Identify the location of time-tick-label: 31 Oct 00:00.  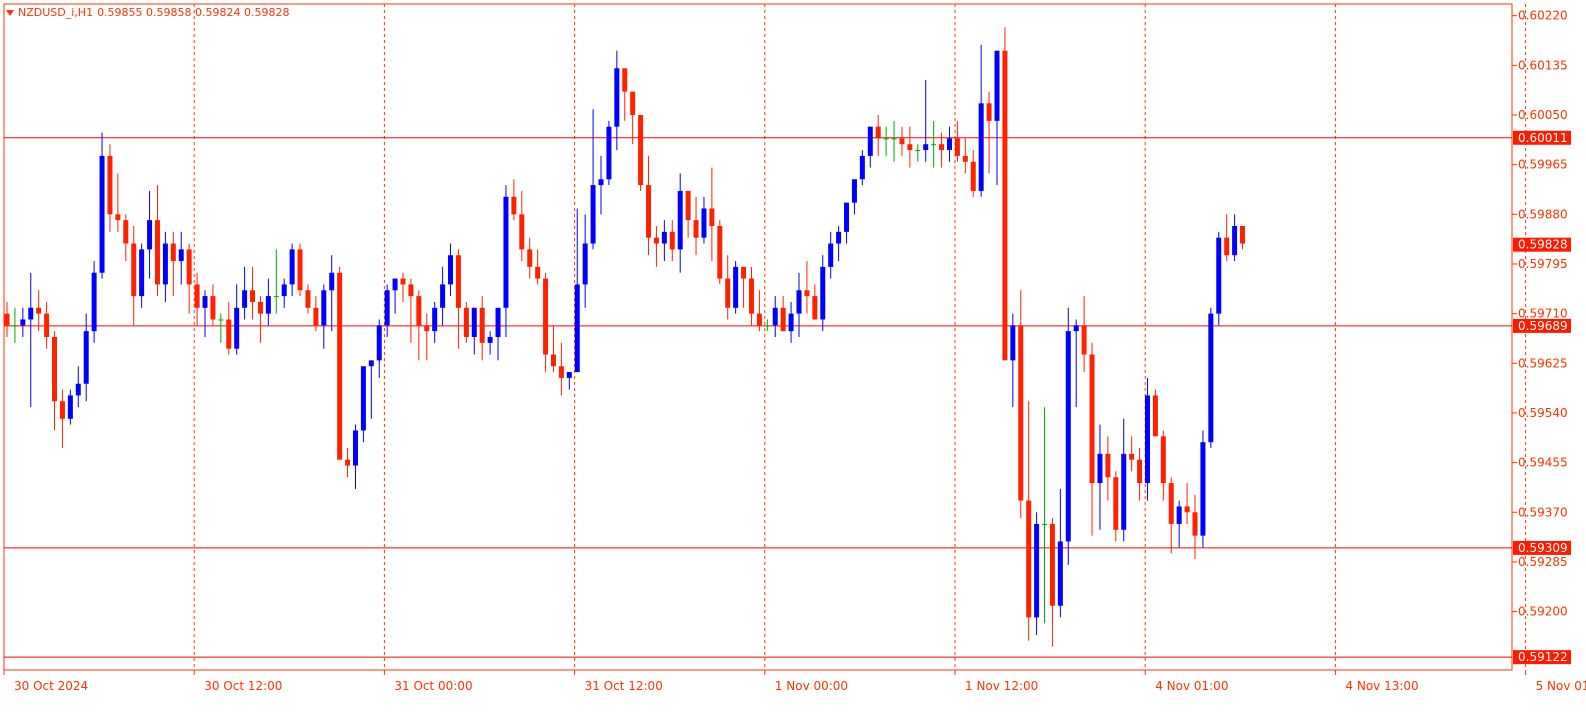
(433, 686).